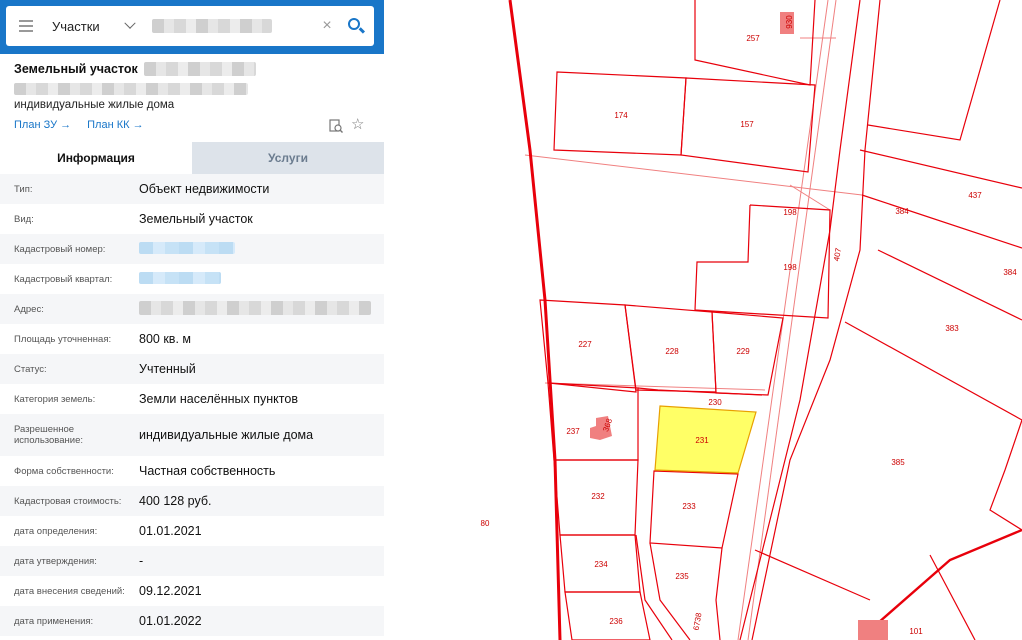 The height and width of the screenshot is (640, 1022). Describe the element at coordinates (60, 249) in the screenshot. I see `info-label: Кадастровый номер:` at that location.